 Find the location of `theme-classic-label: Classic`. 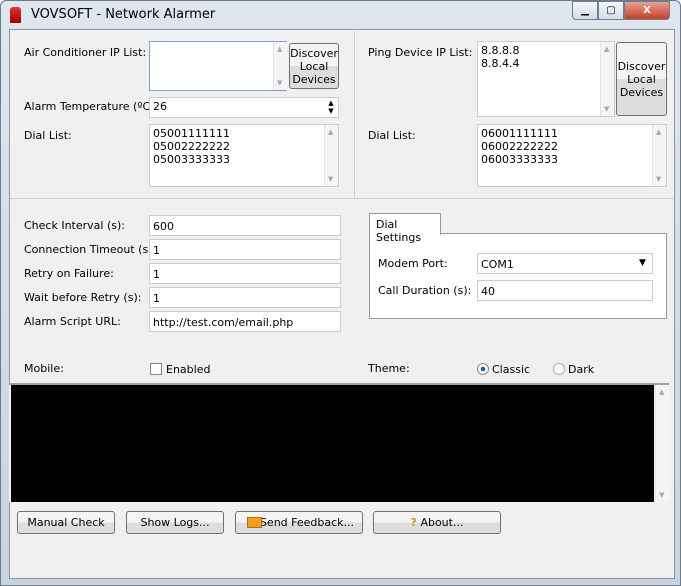

theme-classic-label: Classic is located at coordinates (511, 369).